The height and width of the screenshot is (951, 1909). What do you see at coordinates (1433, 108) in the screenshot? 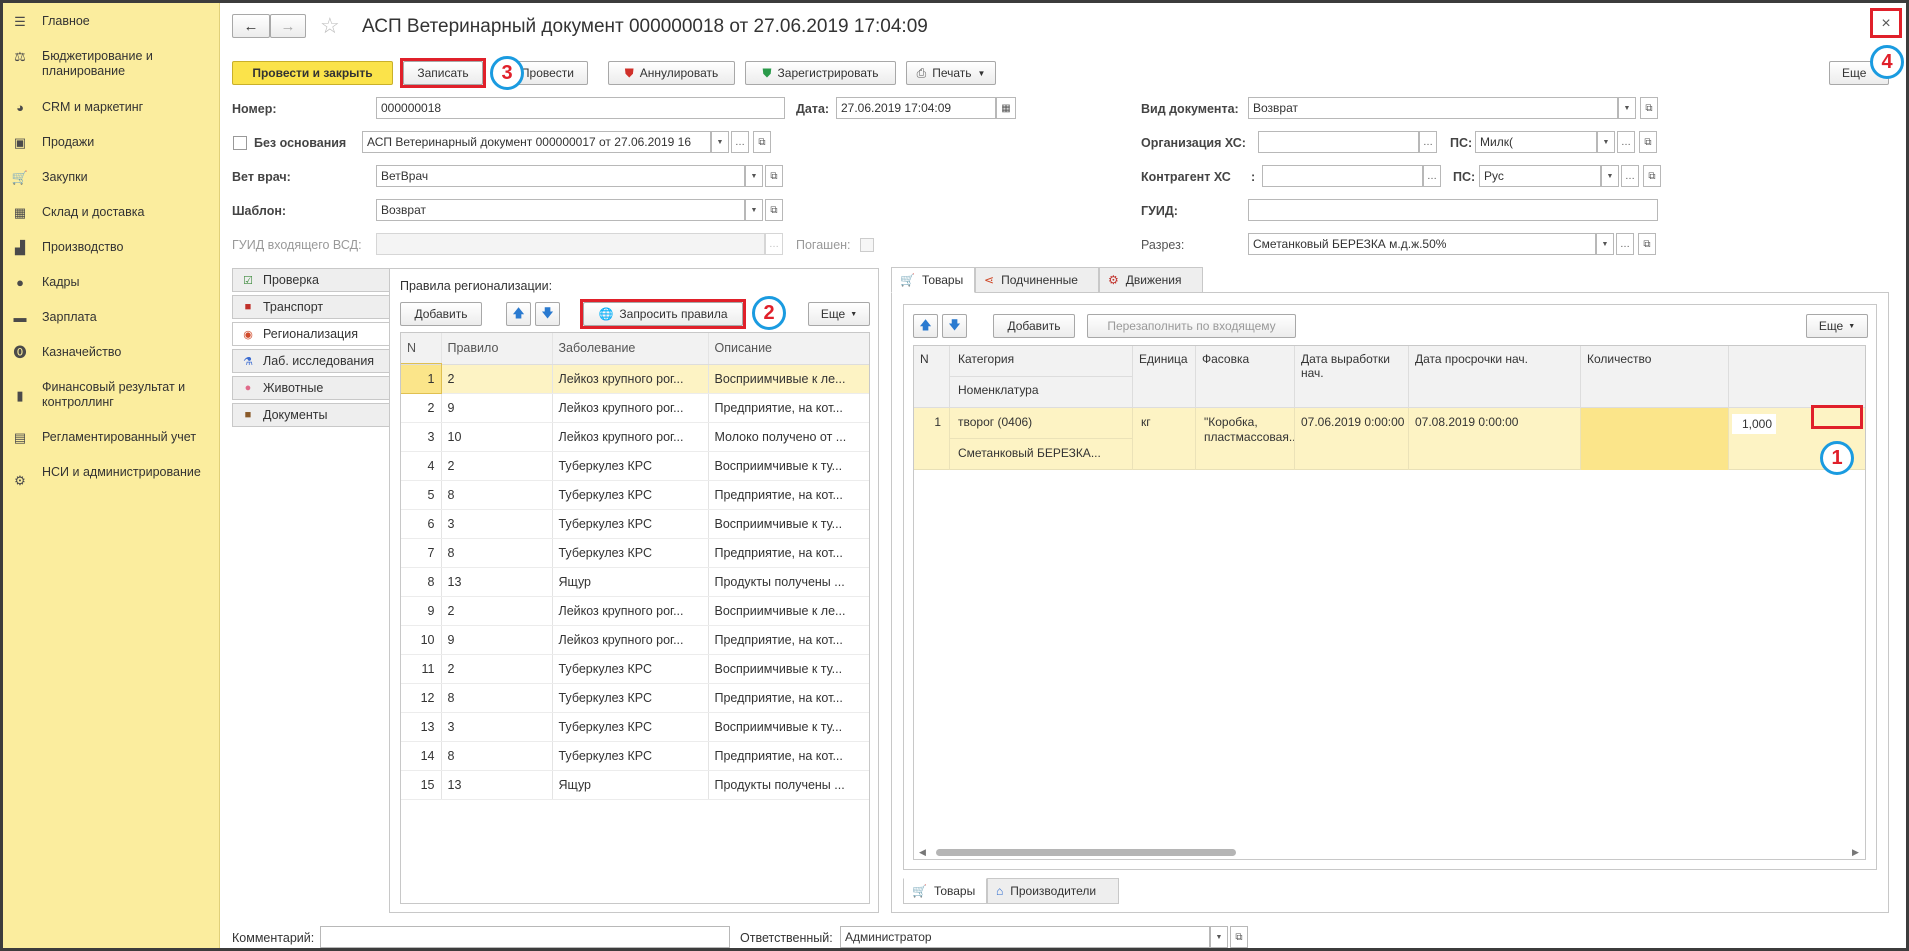
I see `doc-type-field: Возврат` at bounding box center [1433, 108].